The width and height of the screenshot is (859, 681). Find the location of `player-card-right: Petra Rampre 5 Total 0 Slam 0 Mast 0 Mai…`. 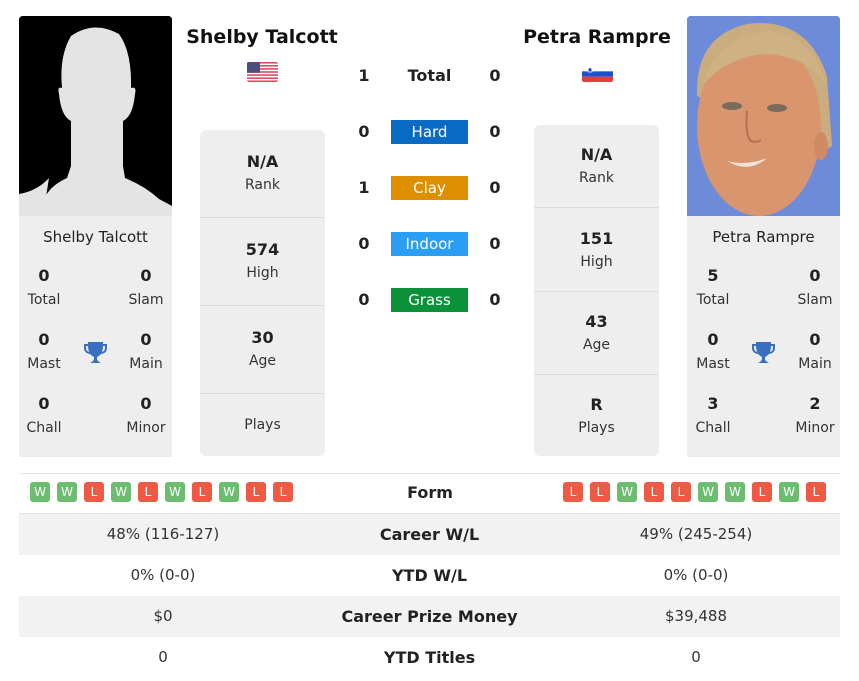

player-card-right: Petra Rampre 5 Total 0 Slam 0 Mast 0 Mai… is located at coordinates (763, 336).